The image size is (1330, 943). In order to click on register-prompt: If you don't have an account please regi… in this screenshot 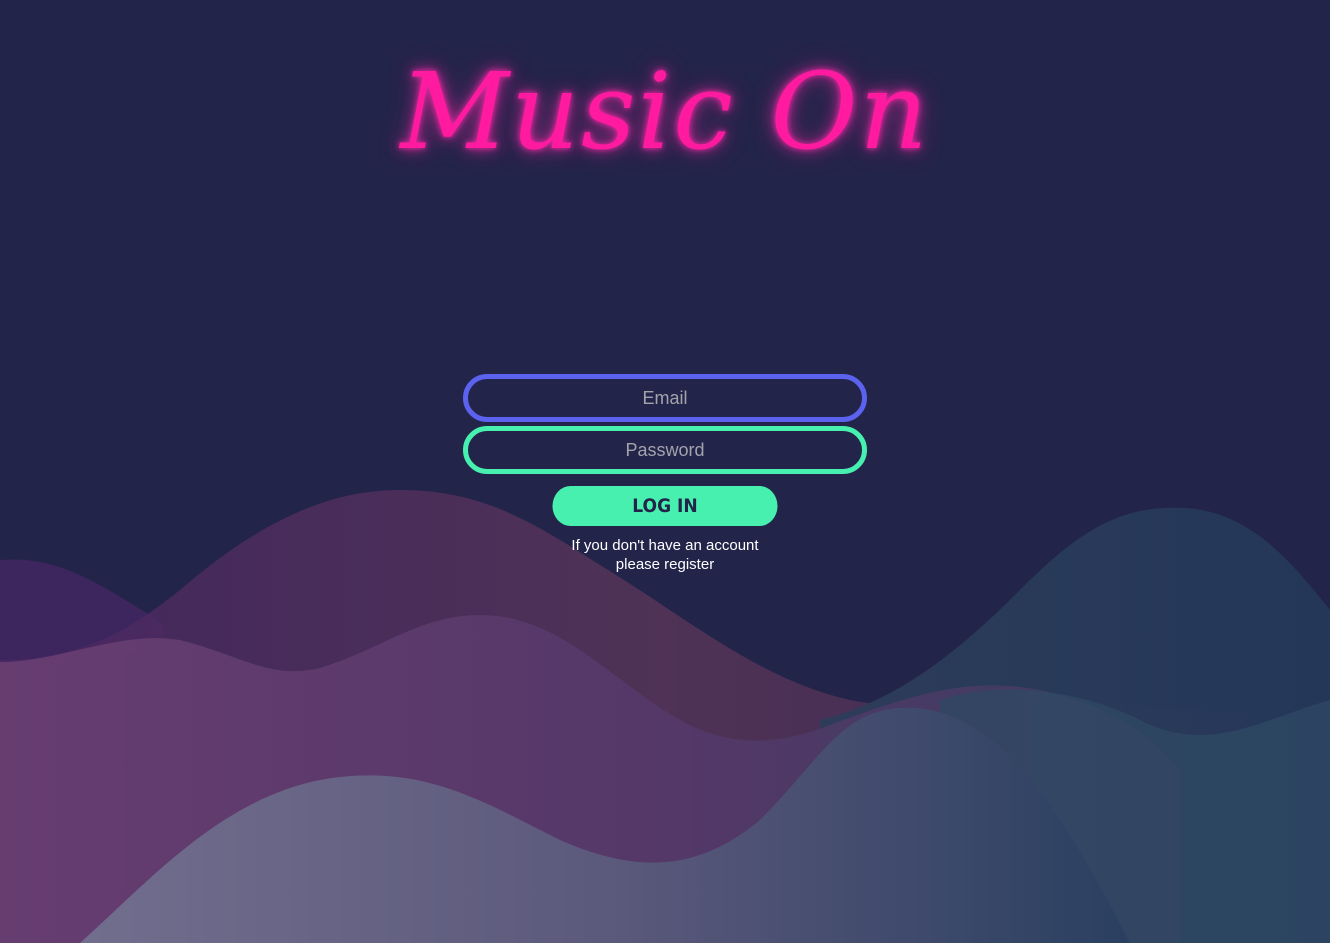, I will do `click(664, 555)`.